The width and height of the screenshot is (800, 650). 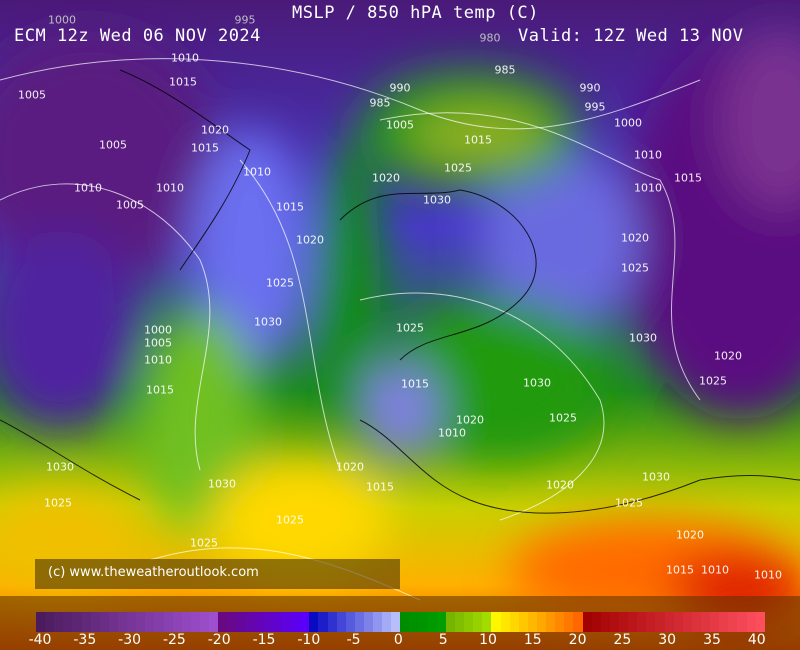 I want to click on valid-time-label: Valid: 12Z Wed 13 NOV, so click(x=631, y=36).